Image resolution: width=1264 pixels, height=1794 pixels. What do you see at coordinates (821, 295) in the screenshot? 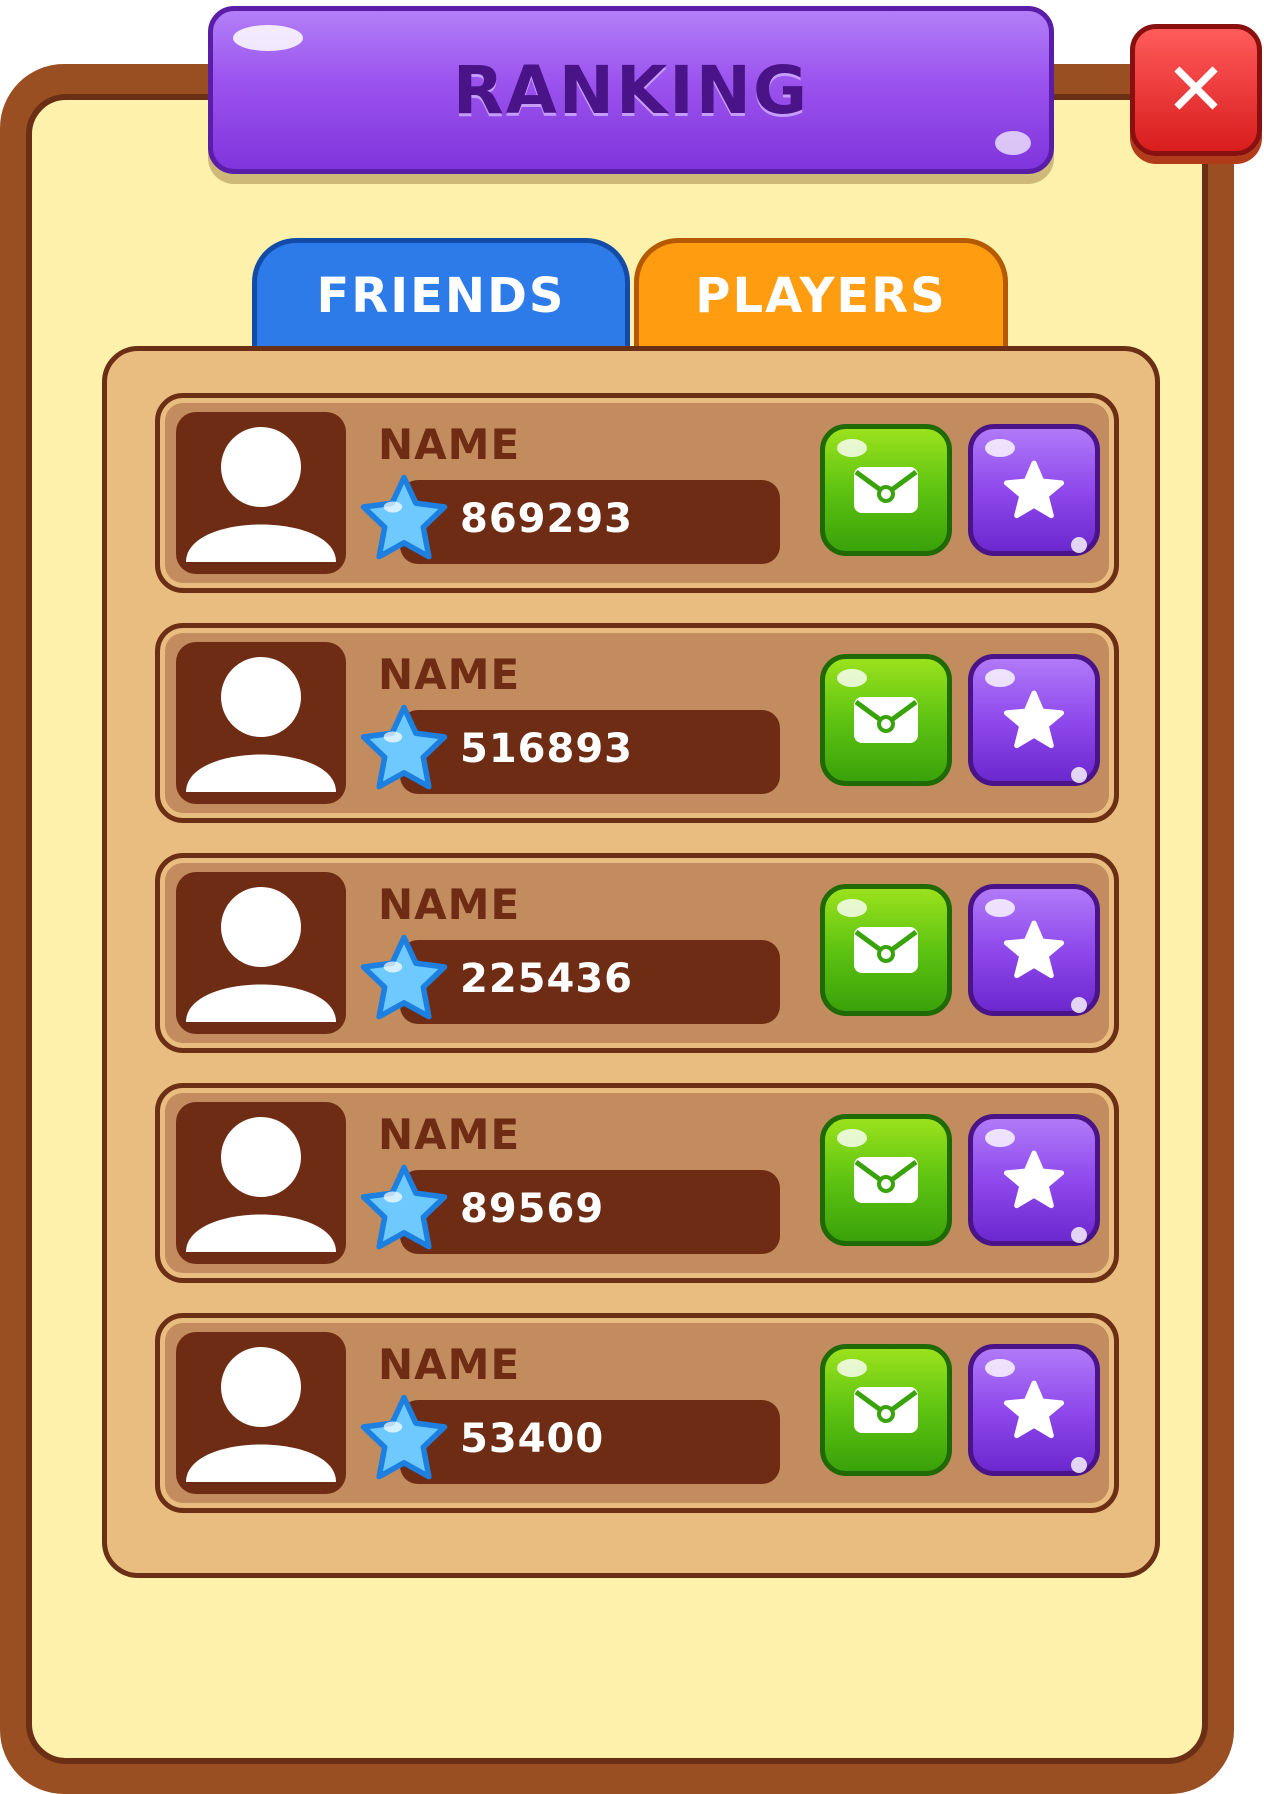
I see `tab-players-label: PLAYERS` at bounding box center [821, 295].